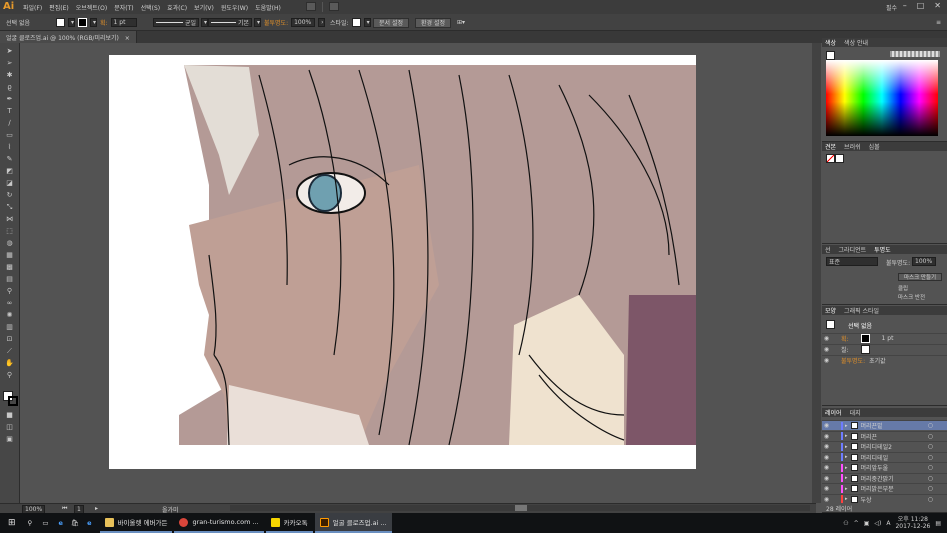 The image size is (947, 533). What do you see at coordinates (334, 6) in the screenshot?
I see `arrange-documents-icon` at bounding box center [334, 6].